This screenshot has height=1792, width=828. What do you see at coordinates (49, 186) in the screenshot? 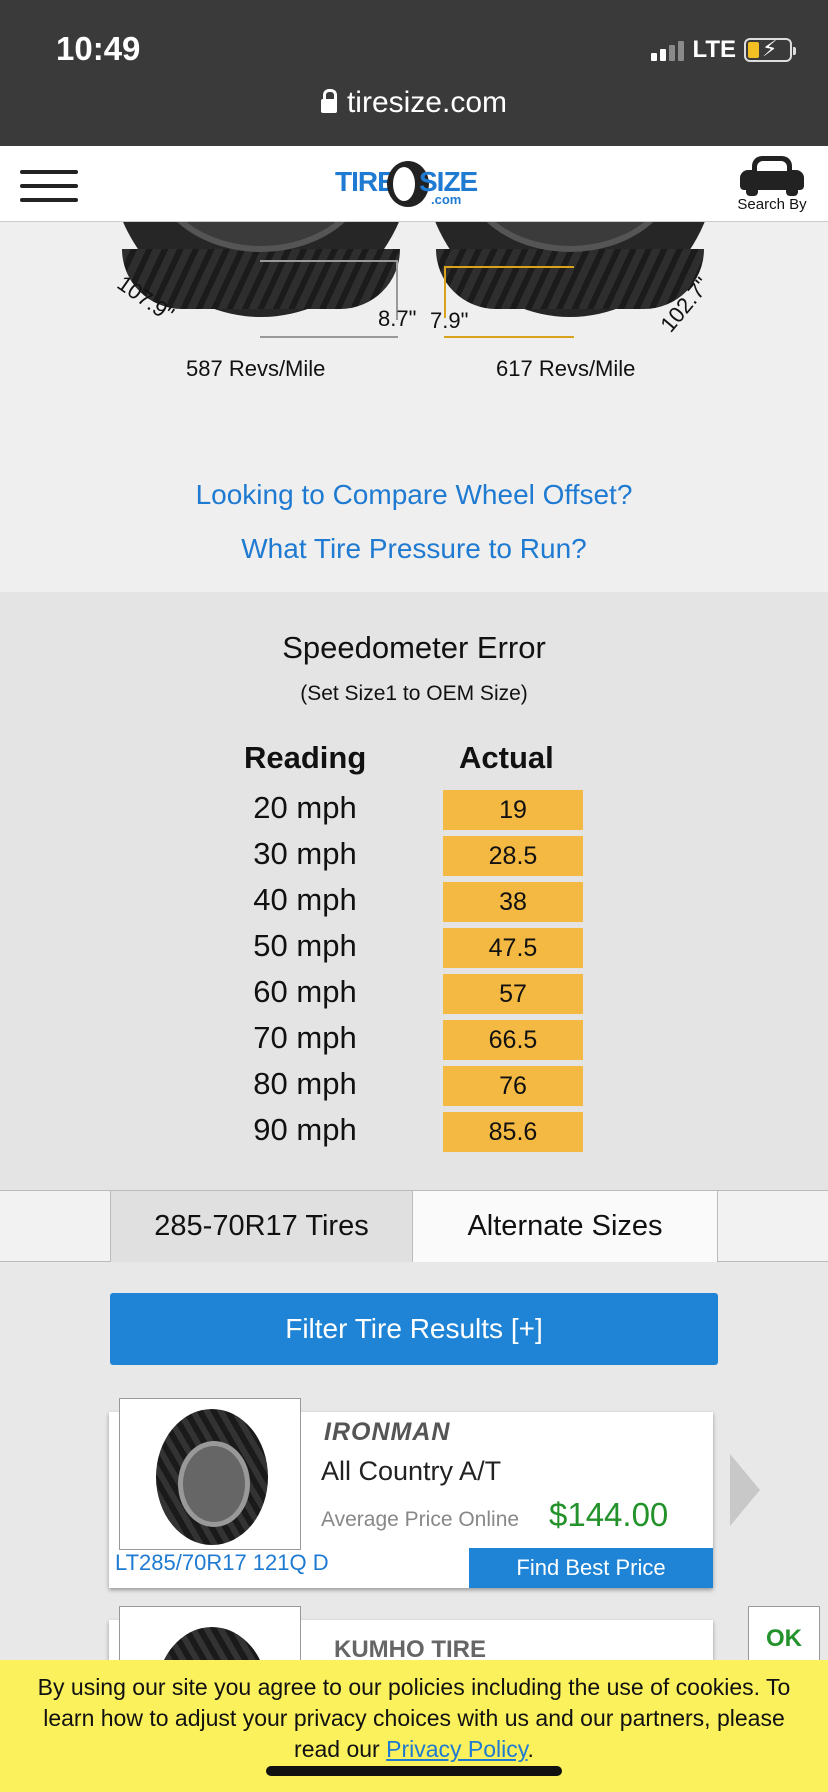
I see `hamburger-menu-icon` at bounding box center [49, 186].